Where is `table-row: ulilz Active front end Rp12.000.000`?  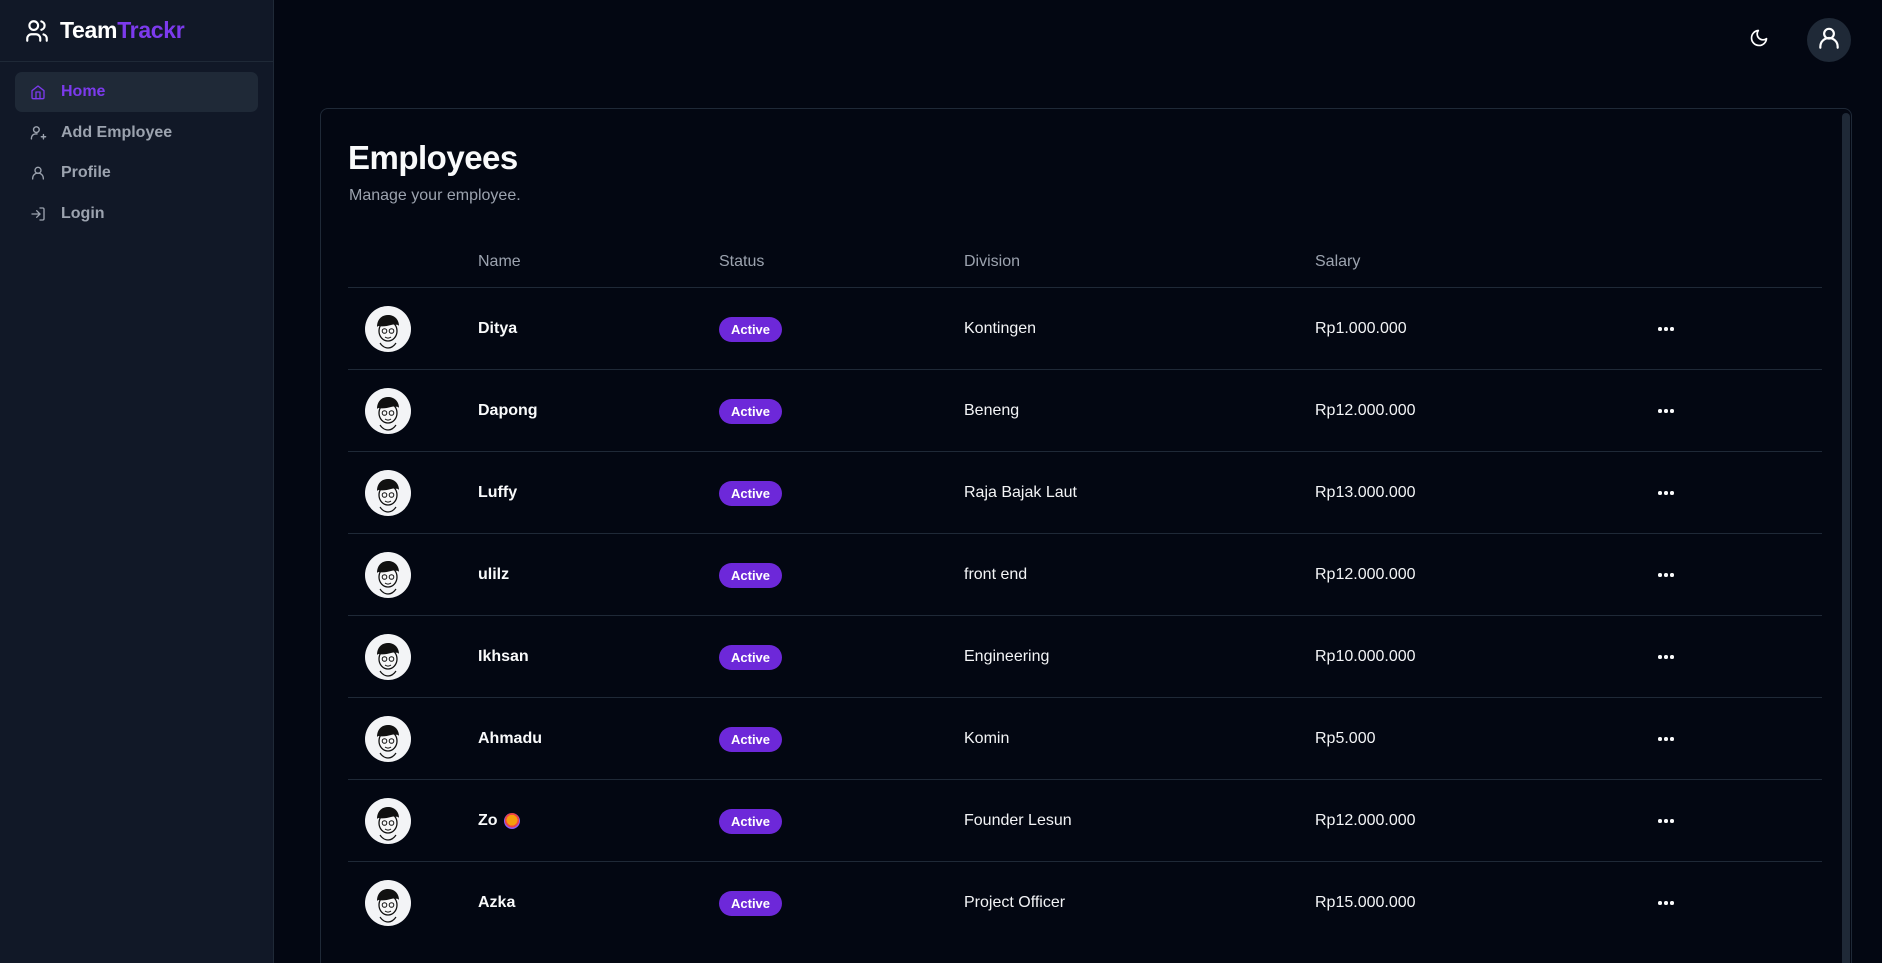
table-row: ulilz Active front end Rp12.000.000 is located at coordinates (1085, 574).